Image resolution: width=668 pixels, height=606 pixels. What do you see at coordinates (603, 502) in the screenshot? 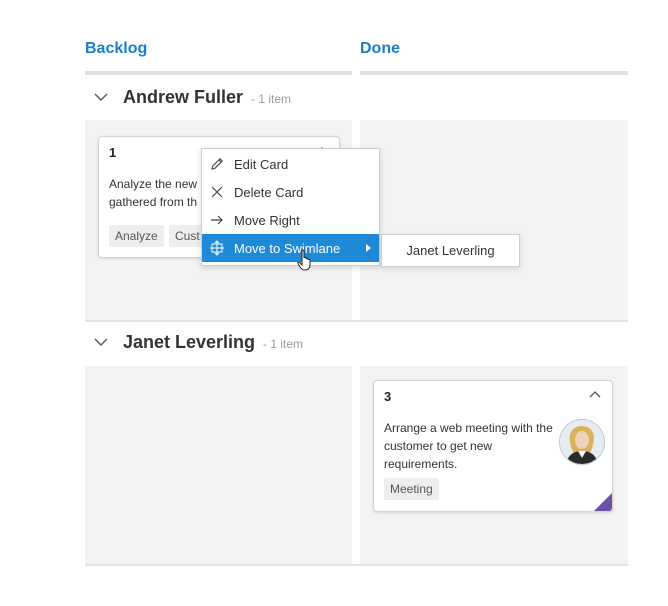
I see `card-priority-corner` at bounding box center [603, 502].